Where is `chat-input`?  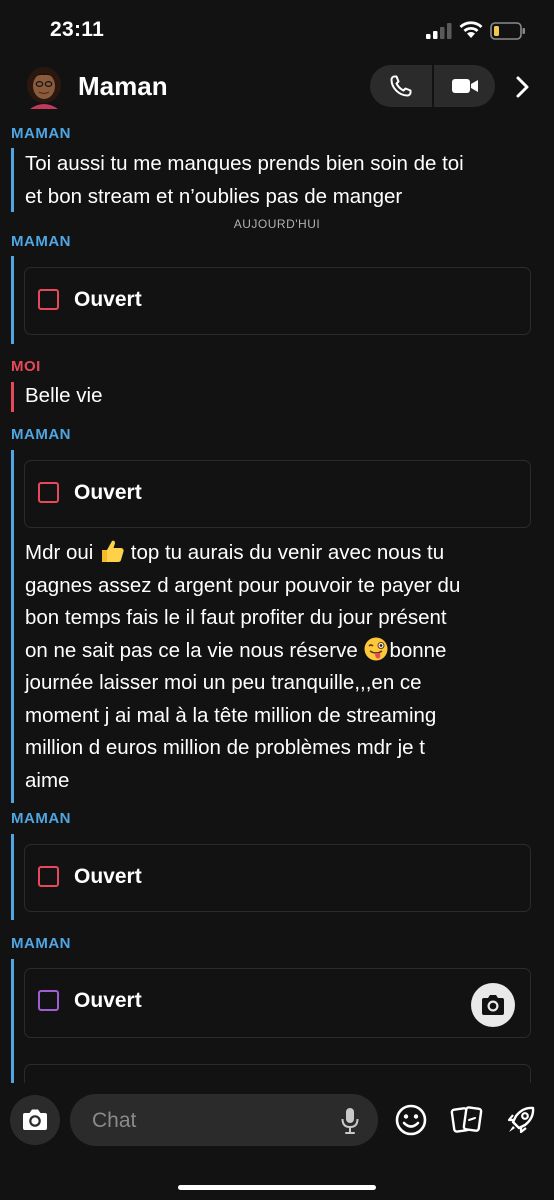 chat-input is located at coordinates (212, 1121).